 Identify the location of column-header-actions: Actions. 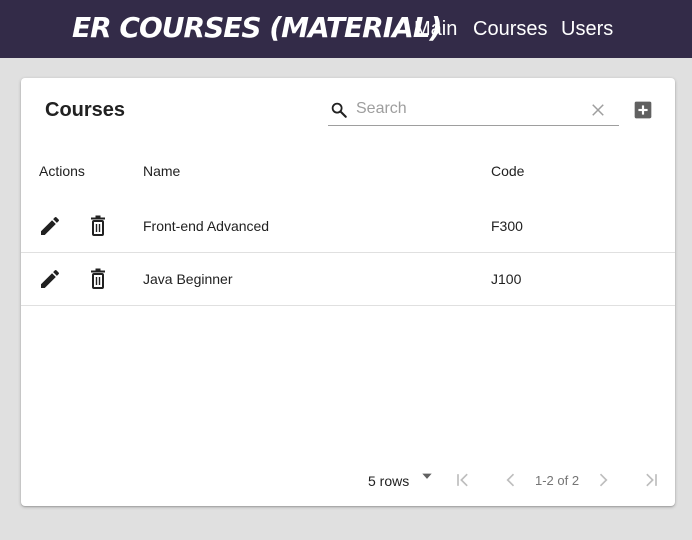
(62, 171).